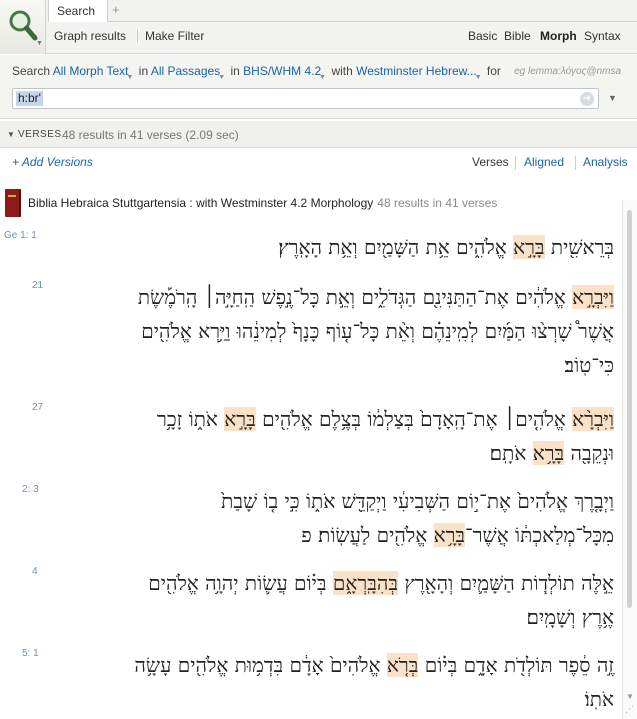 The height and width of the screenshot is (719, 637). I want to click on verse-text-segment: כִּי־טֽוֹב׃, so click(589, 365).